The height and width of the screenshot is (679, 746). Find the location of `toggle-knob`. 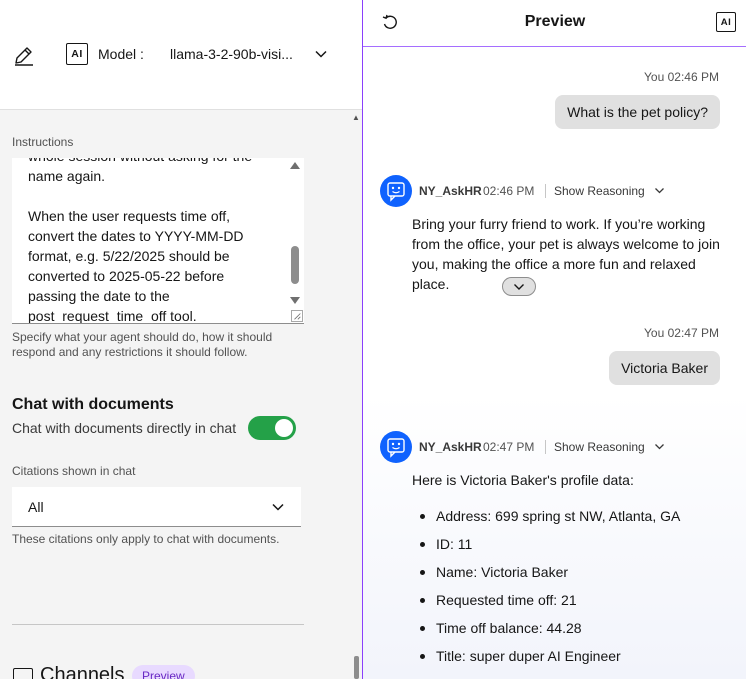

toggle-knob is located at coordinates (284, 428).